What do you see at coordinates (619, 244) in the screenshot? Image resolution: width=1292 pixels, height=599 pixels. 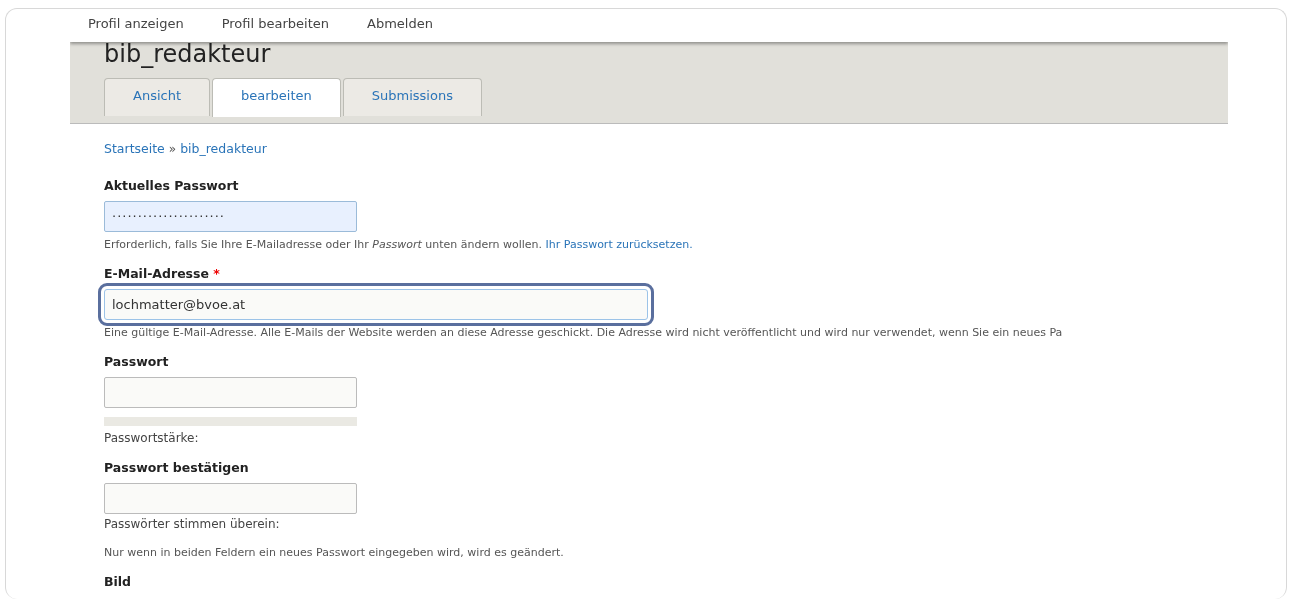 I see `reset-password-link: Ihr Passwort zurücksetzen.` at bounding box center [619, 244].